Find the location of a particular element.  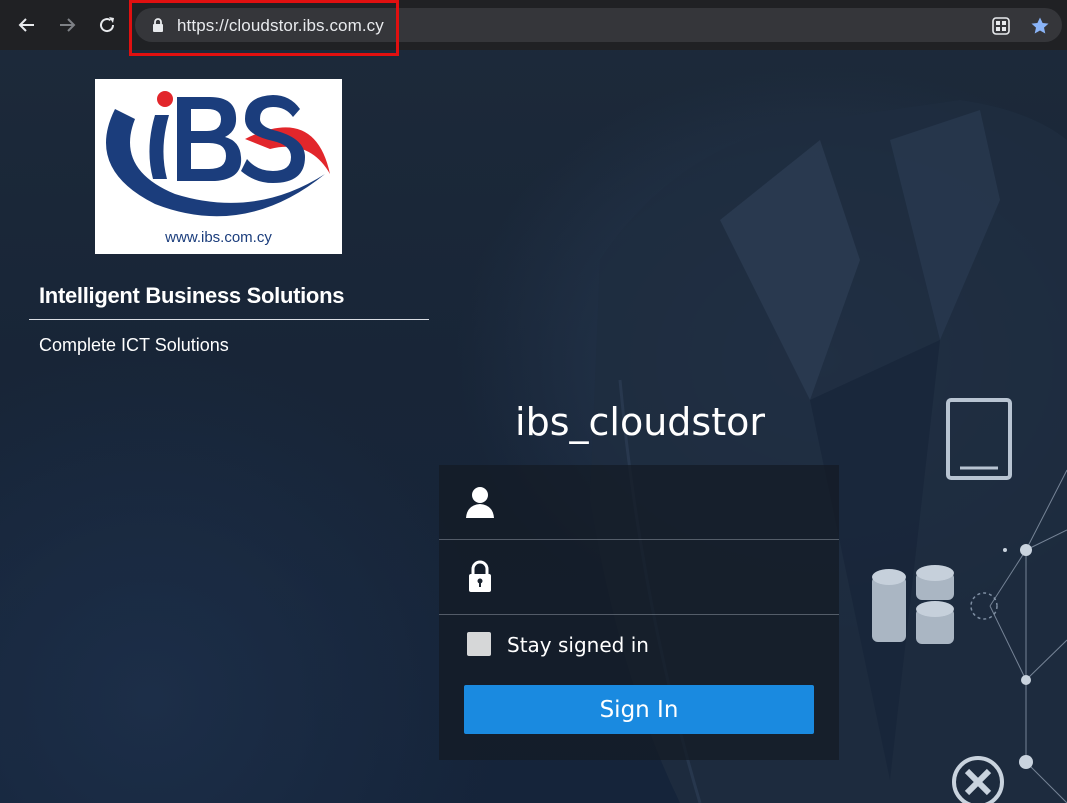

reload-icon is located at coordinates (107, 25).